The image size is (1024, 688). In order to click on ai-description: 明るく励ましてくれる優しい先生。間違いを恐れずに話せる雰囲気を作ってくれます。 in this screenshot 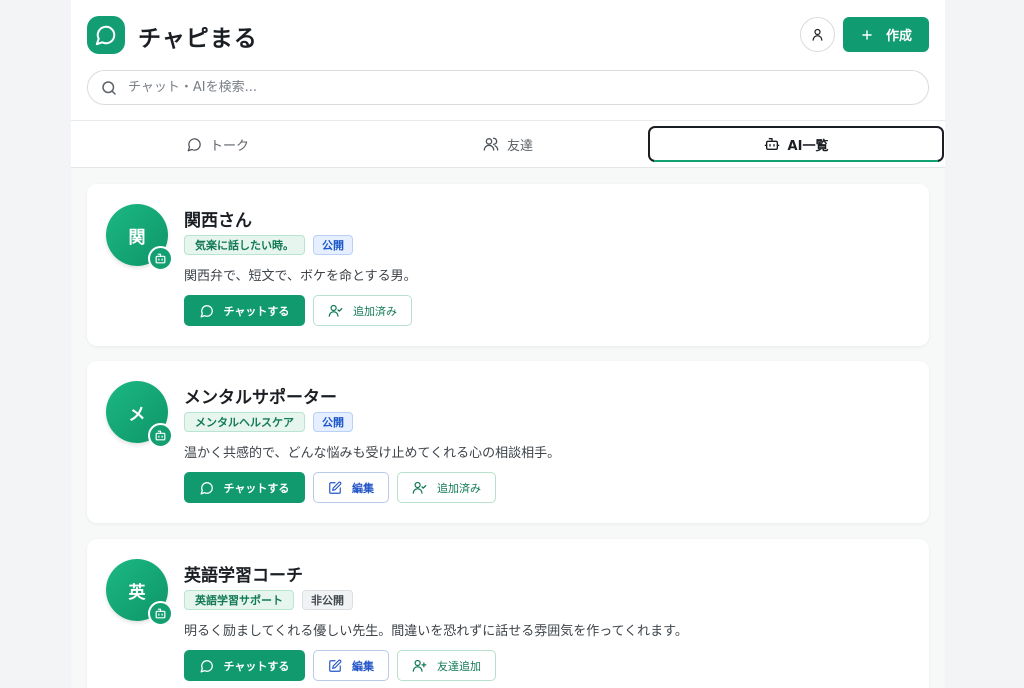, I will do `click(436, 631)`.